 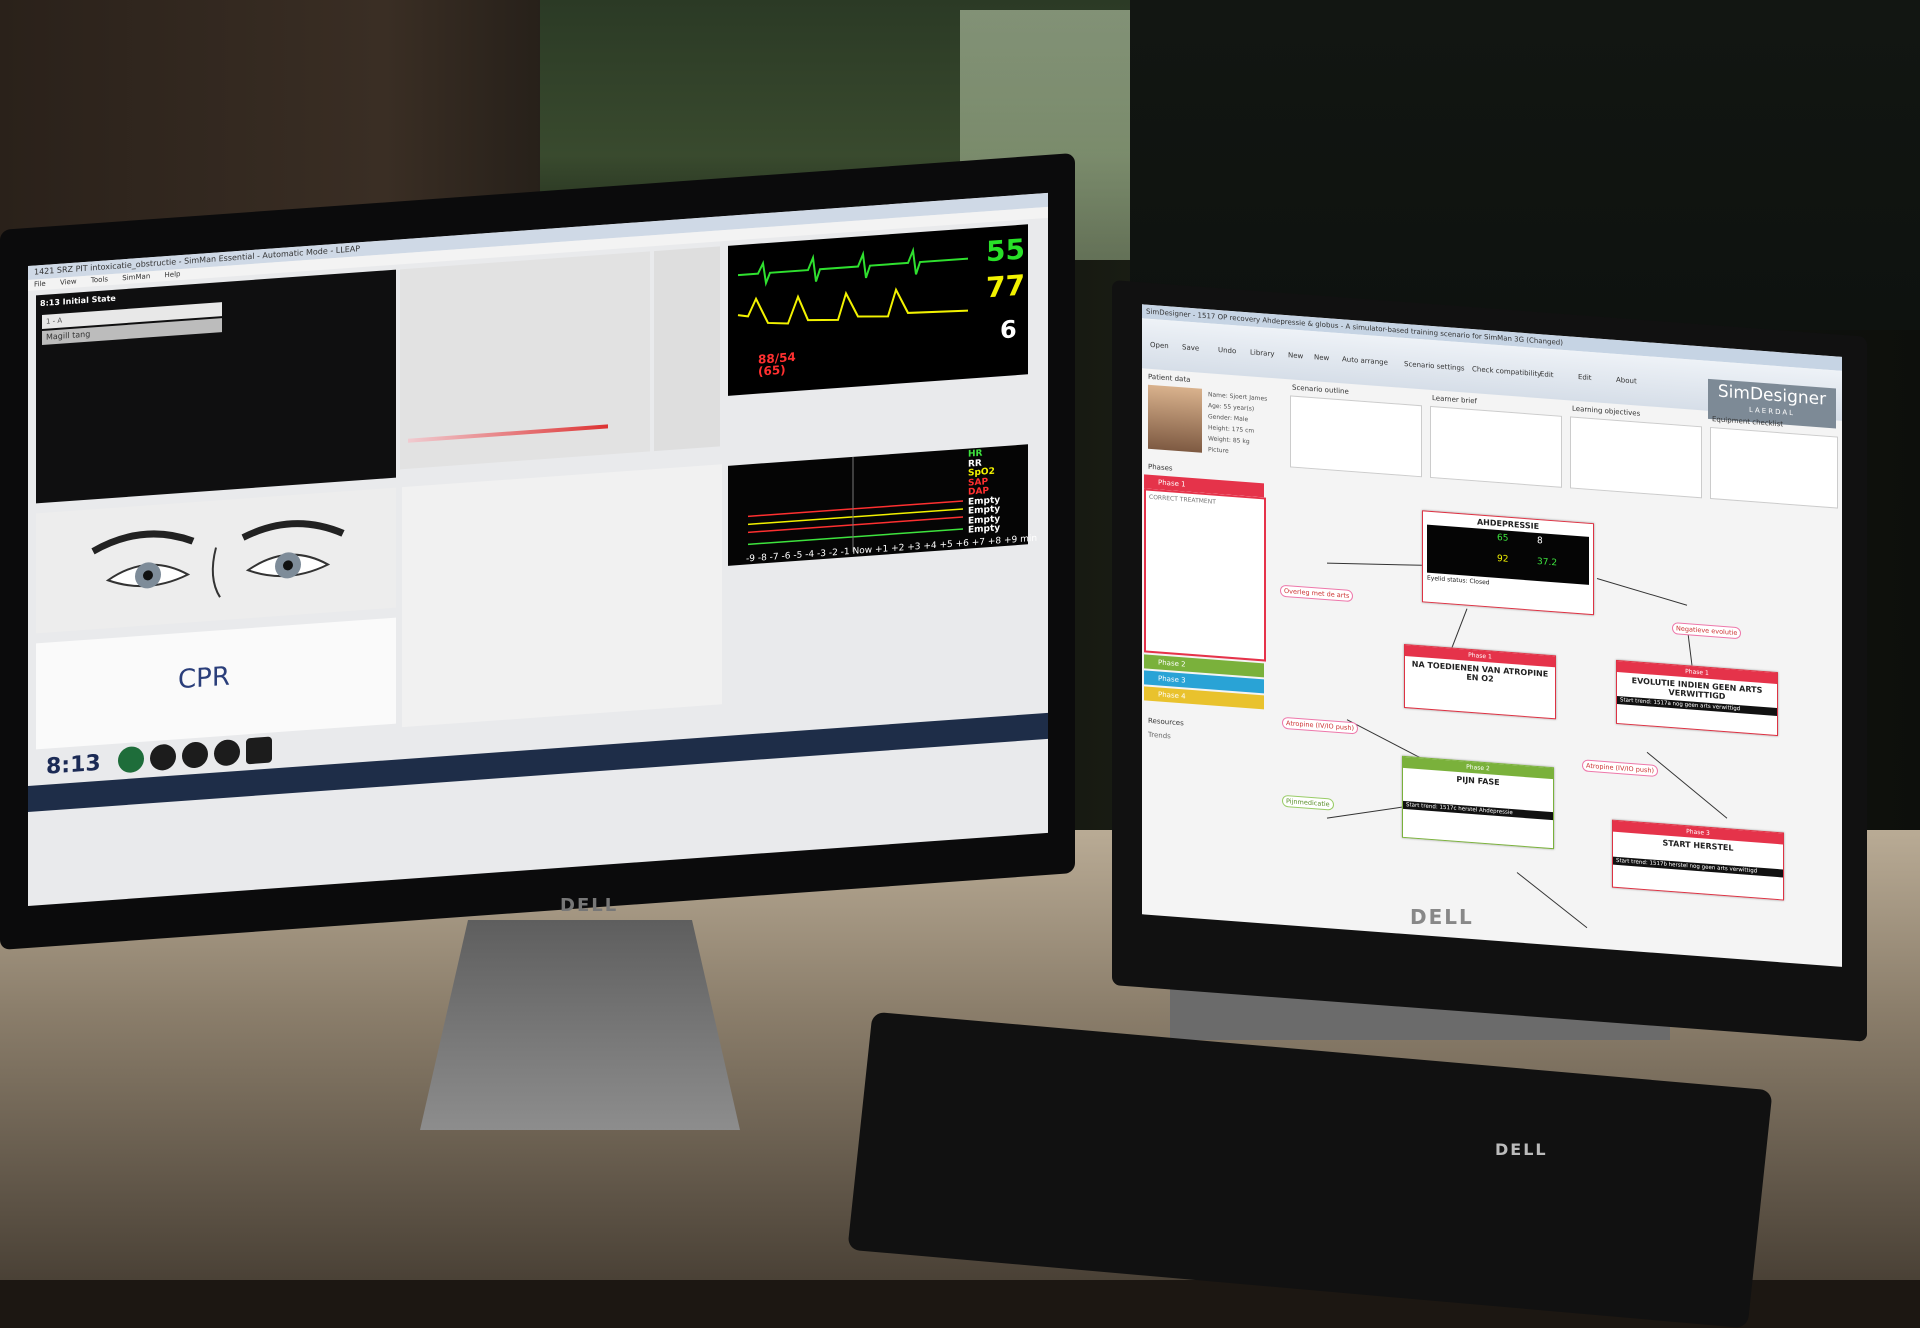 I want to click on right-monitor-logo: DELL, so click(x=1442, y=917).